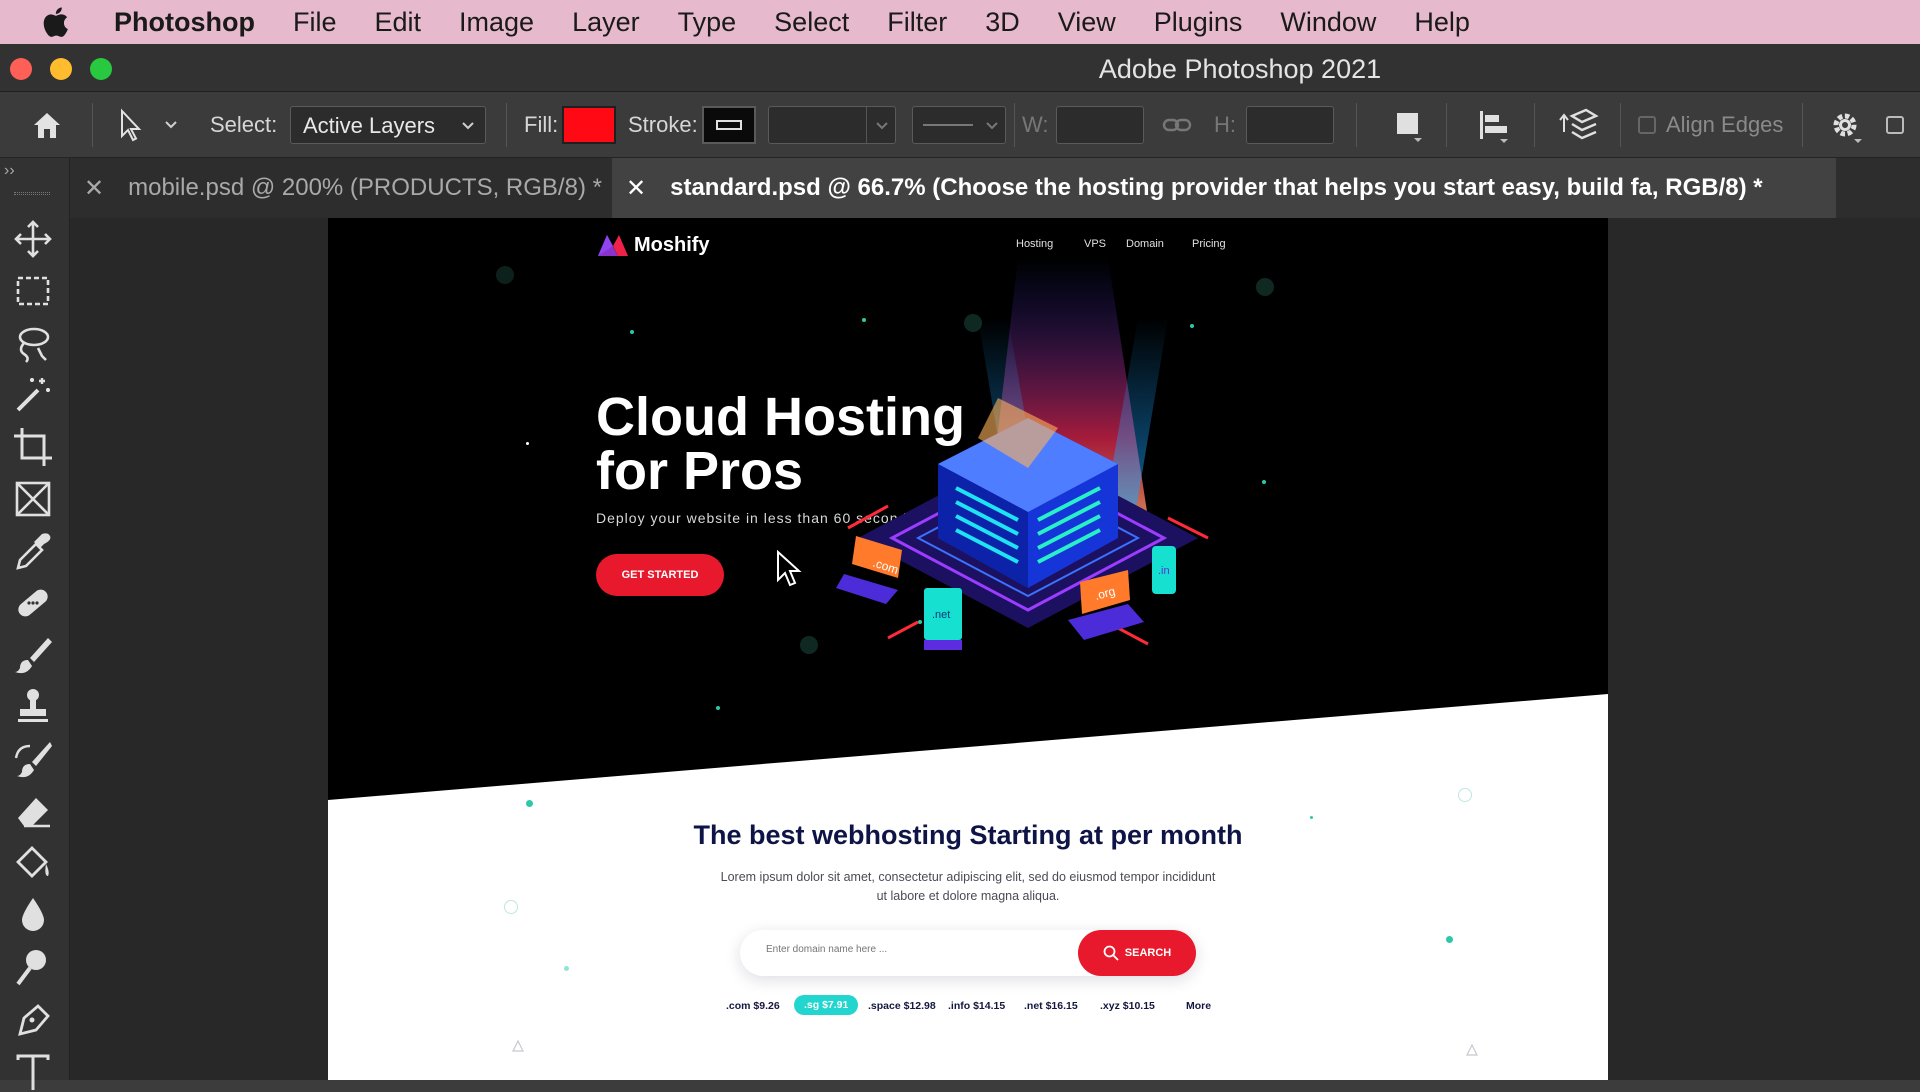 Image resolution: width=1920 pixels, height=1092 pixels. I want to click on menu-help: Help, so click(1442, 22).